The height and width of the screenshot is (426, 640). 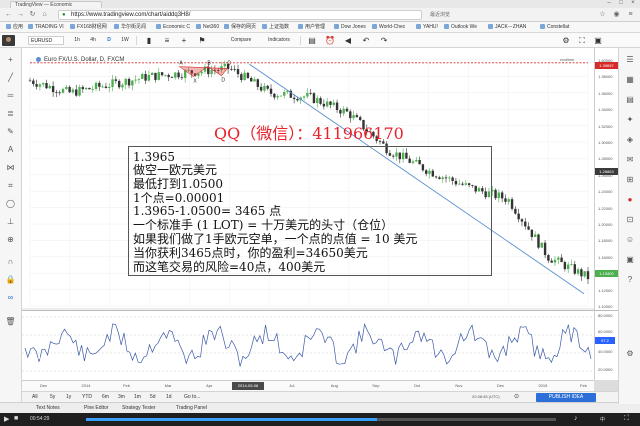 I want to click on interval-w-button: 1W, so click(x=125, y=40).